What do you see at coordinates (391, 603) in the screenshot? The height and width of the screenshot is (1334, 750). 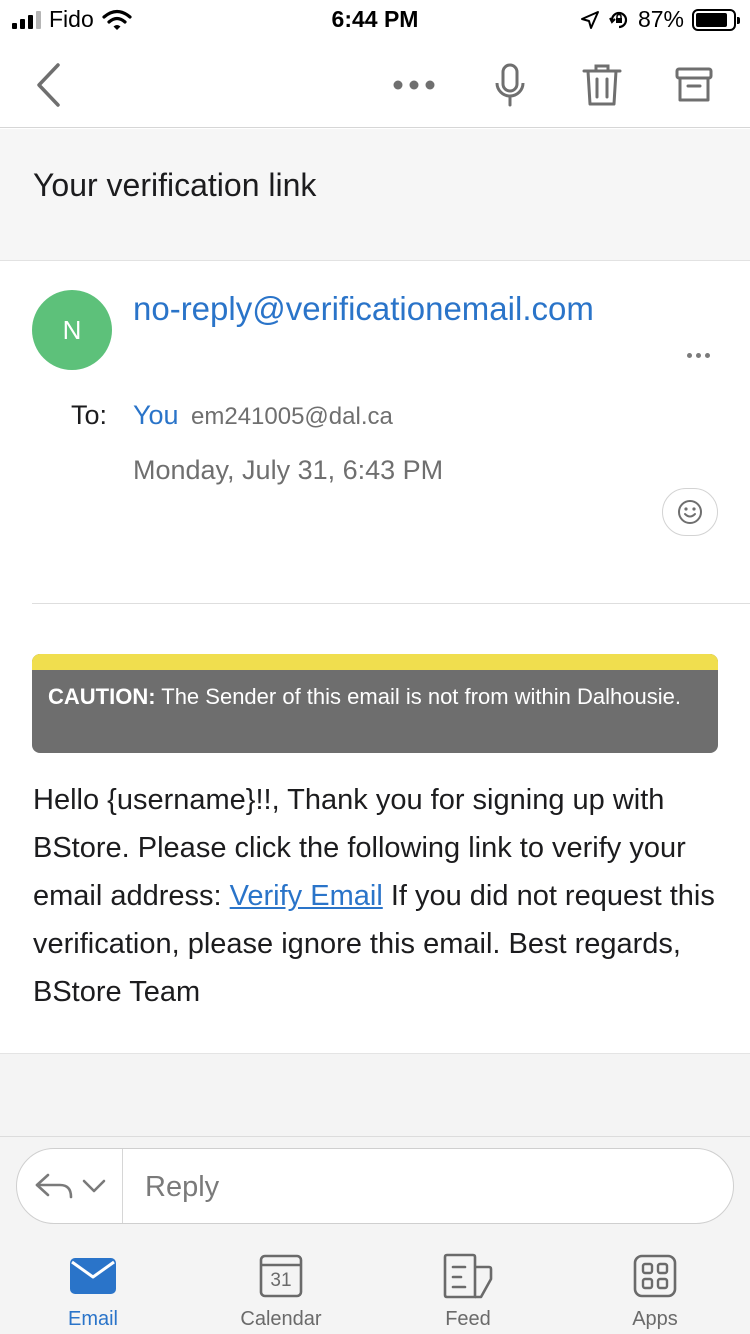 I see `header-divider` at bounding box center [391, 603].